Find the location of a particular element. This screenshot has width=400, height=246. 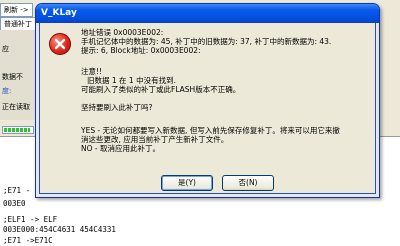

message-line: 消这些更改, 应用当前补丁产生新补丁文件。 is located at coordinates (155, 139).